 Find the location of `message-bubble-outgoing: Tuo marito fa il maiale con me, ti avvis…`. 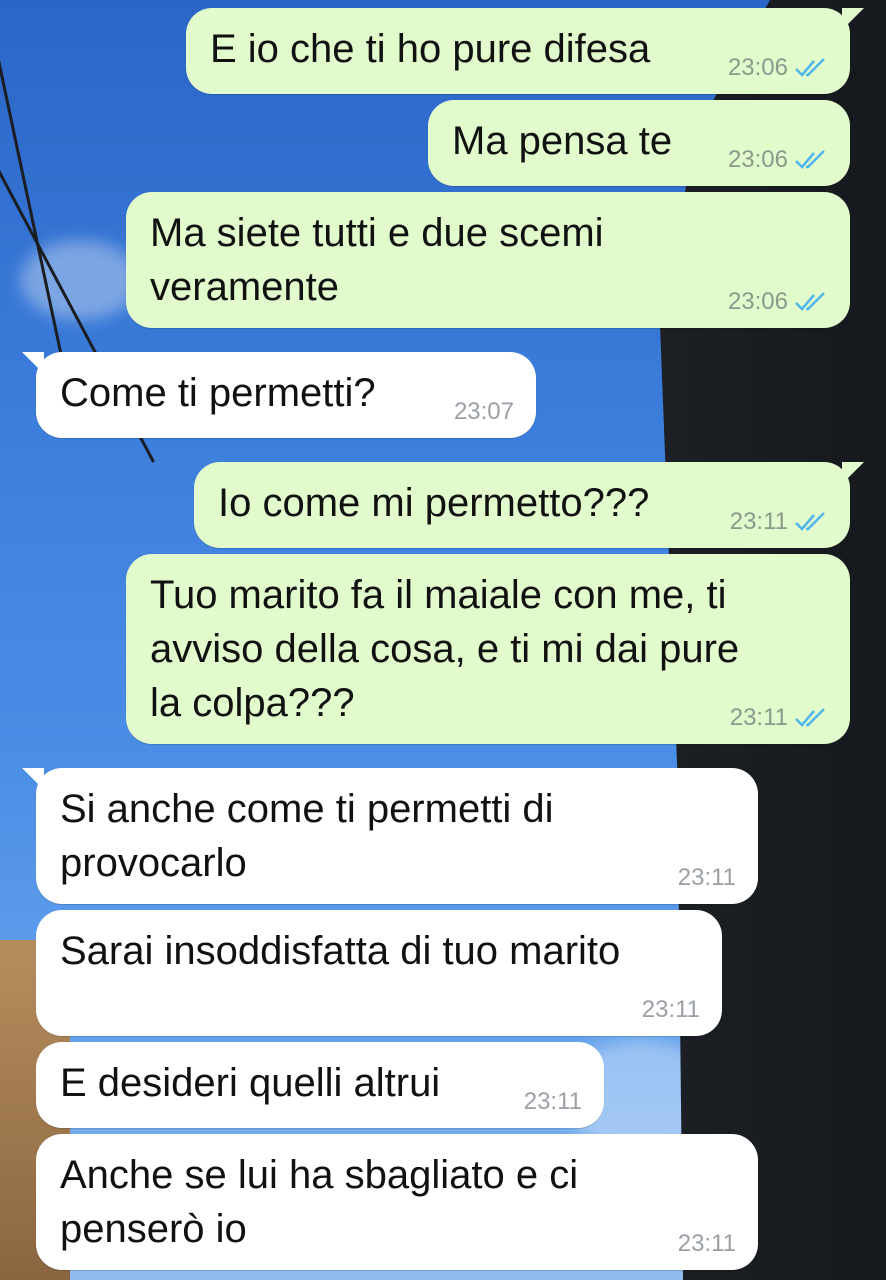

message-bubble-outgoing: Tuo marito fa il maiale con me, ti avvis… is located at coordinates (488, 649).